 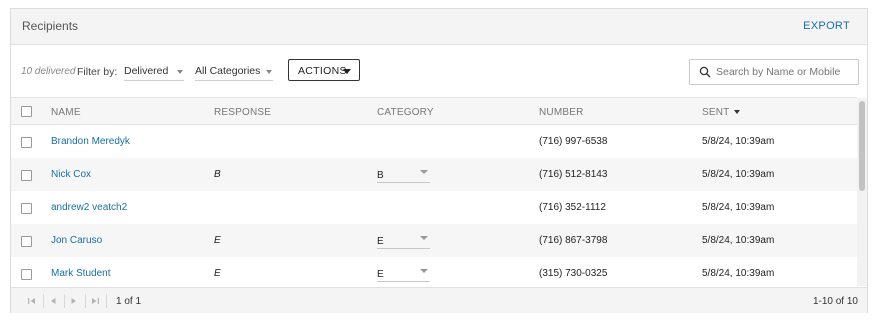 I want to click on recipient-number: (716) 512-8143, so click(x=573, y=174).